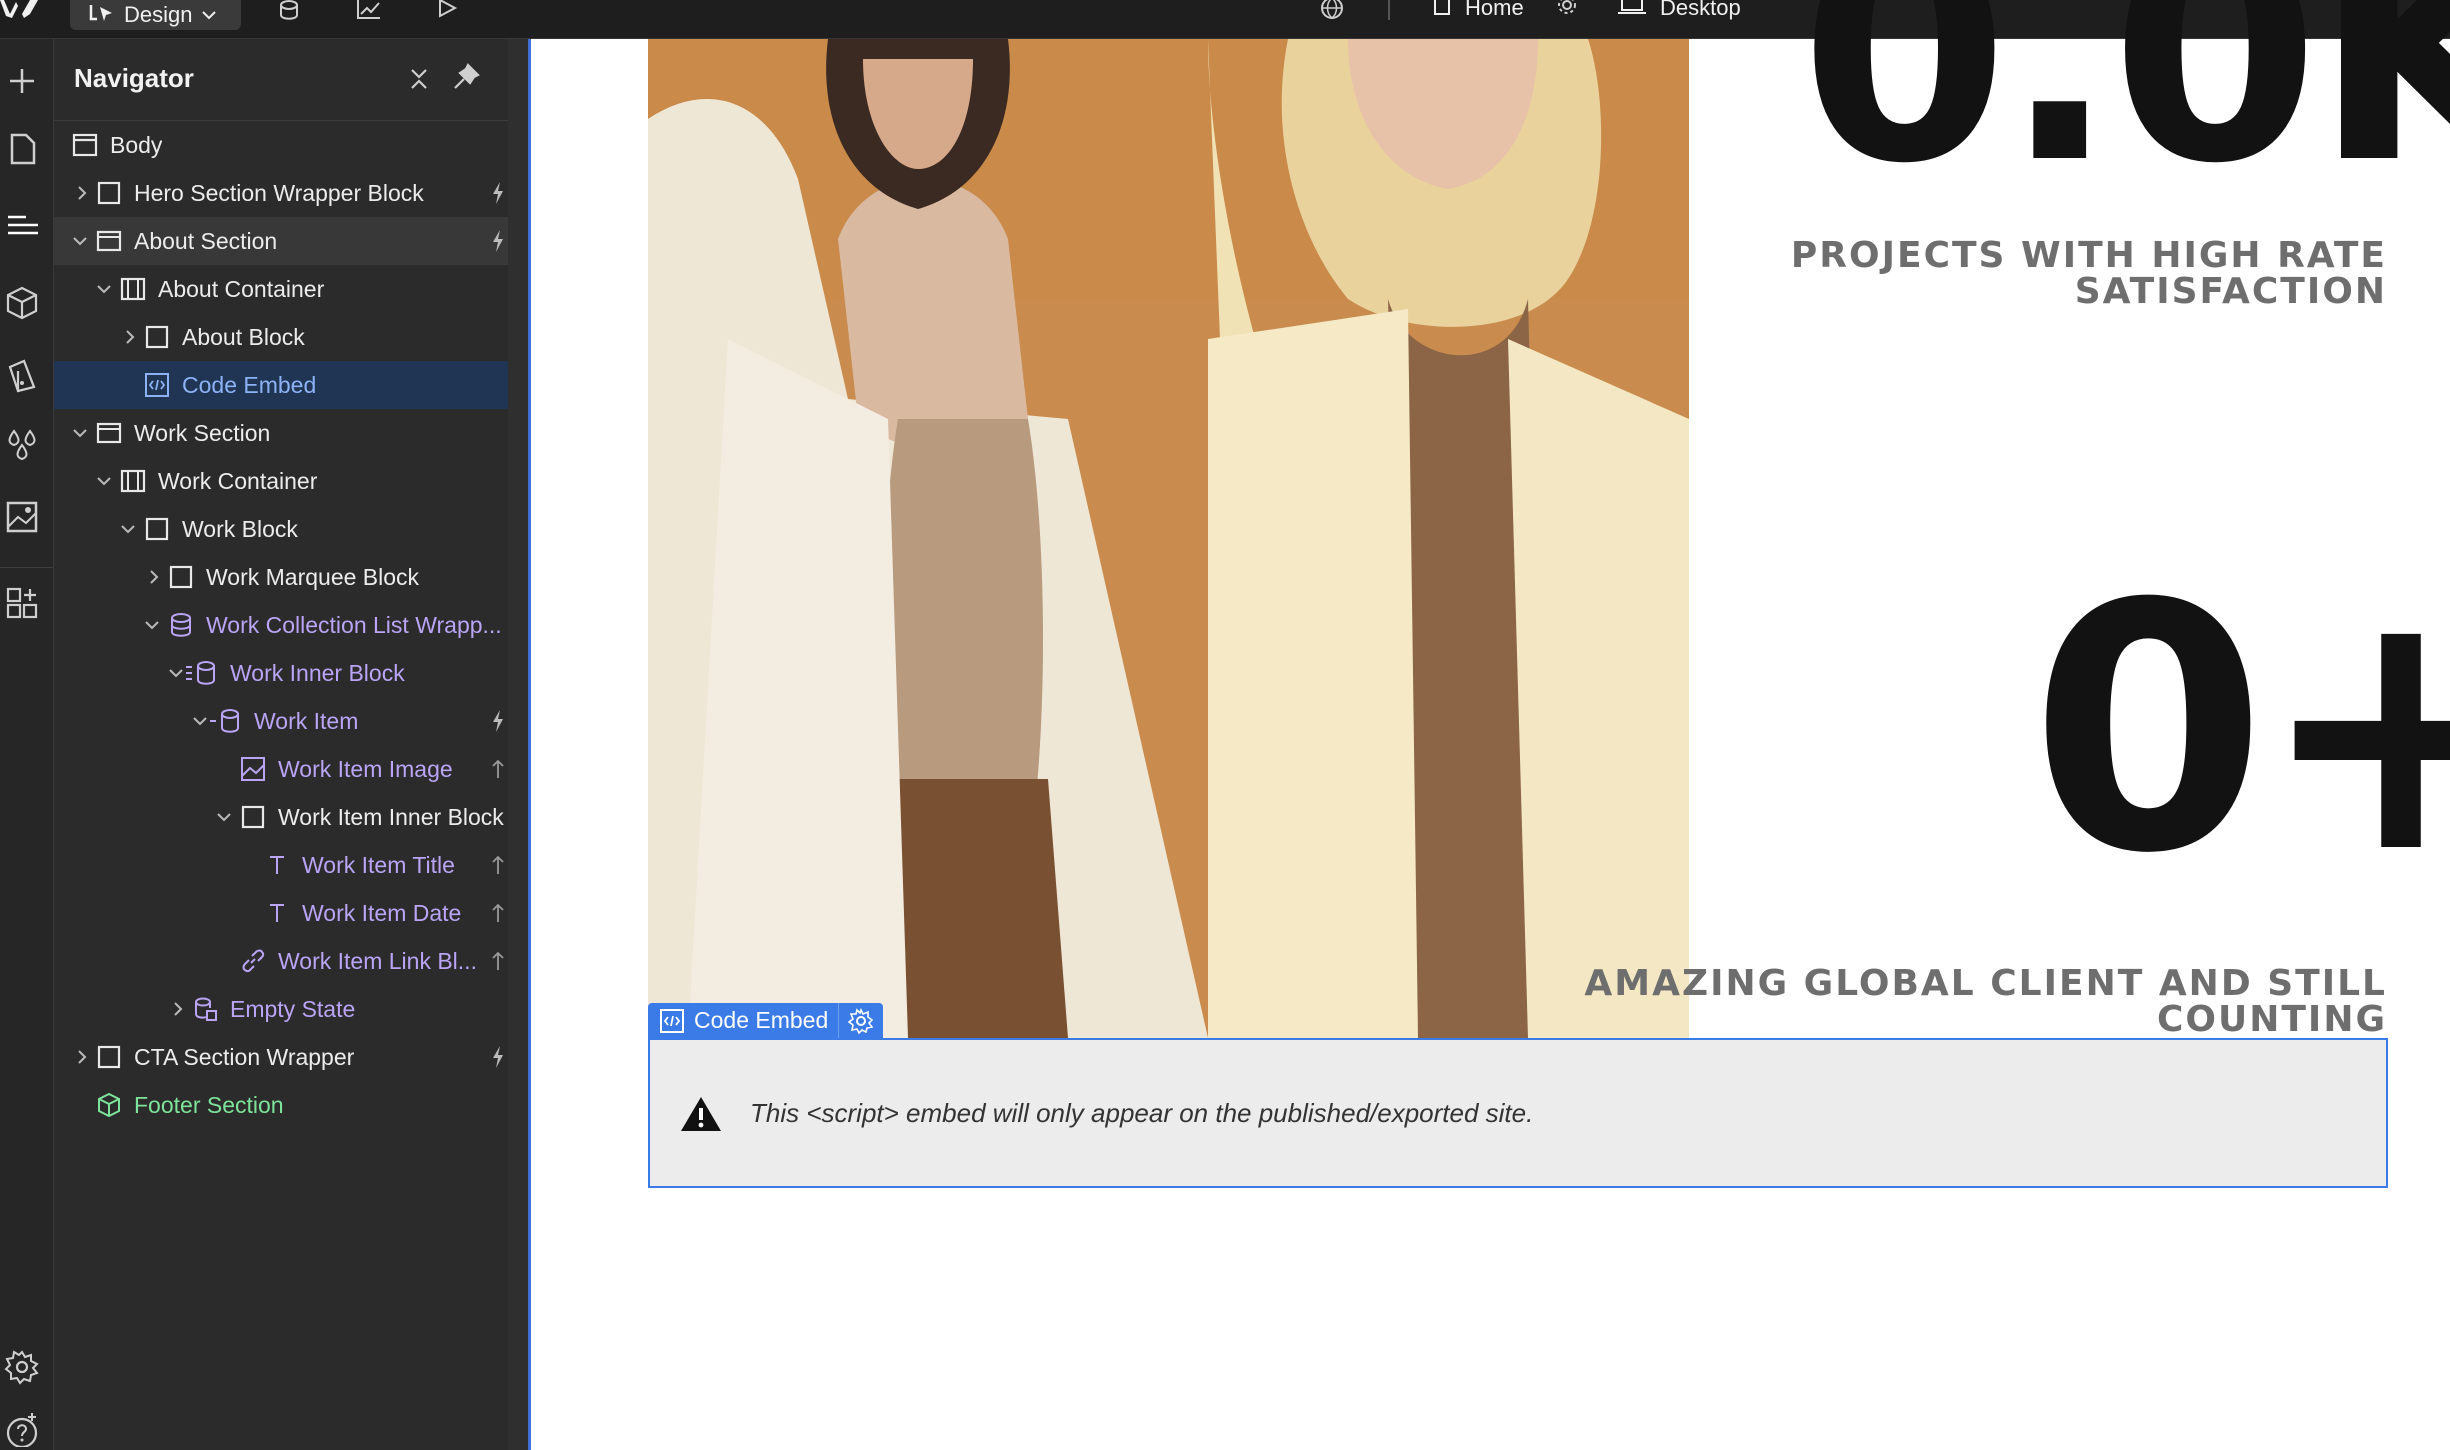 This screenshot has height=1450, width=2450. I want to click on tree-item-label: Code Embed, so click(249, 384).